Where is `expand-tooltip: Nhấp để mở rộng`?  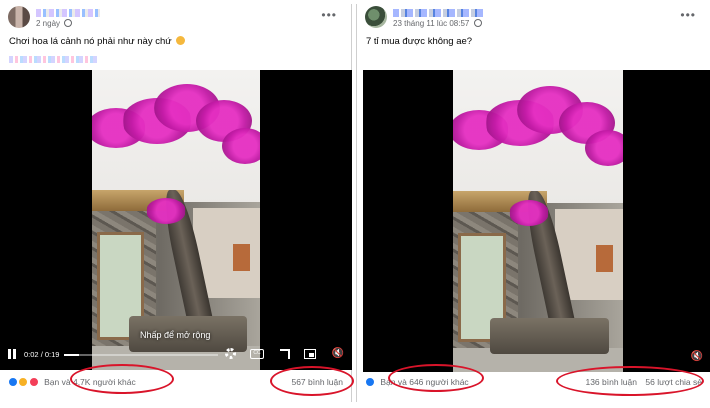 expand-tooltip: Nhấp để mở rộng is located at coordinates (175, 335).